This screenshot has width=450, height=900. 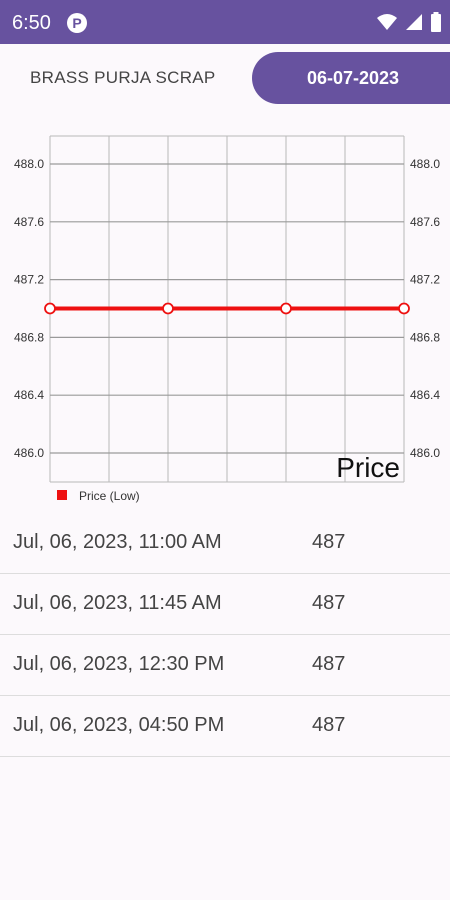 What do you see at coordinates (109, 496) in the screenshot?
I see `legend-label: Price (Low)` at bounding box center [109, 496].